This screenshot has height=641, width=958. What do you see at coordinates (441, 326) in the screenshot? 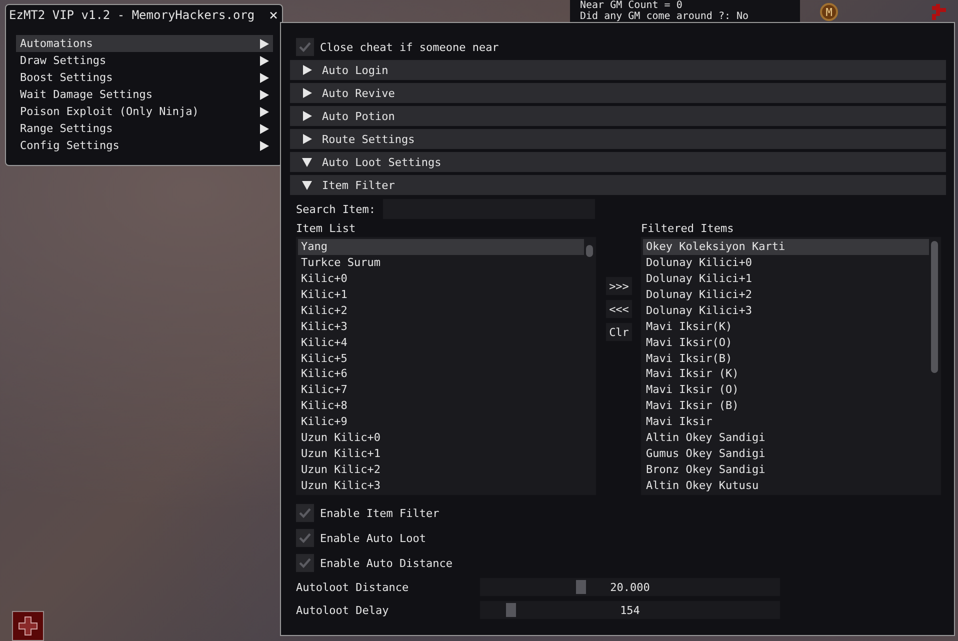
I see `list-item: Kilic+3` at bounding box center [441, 326].